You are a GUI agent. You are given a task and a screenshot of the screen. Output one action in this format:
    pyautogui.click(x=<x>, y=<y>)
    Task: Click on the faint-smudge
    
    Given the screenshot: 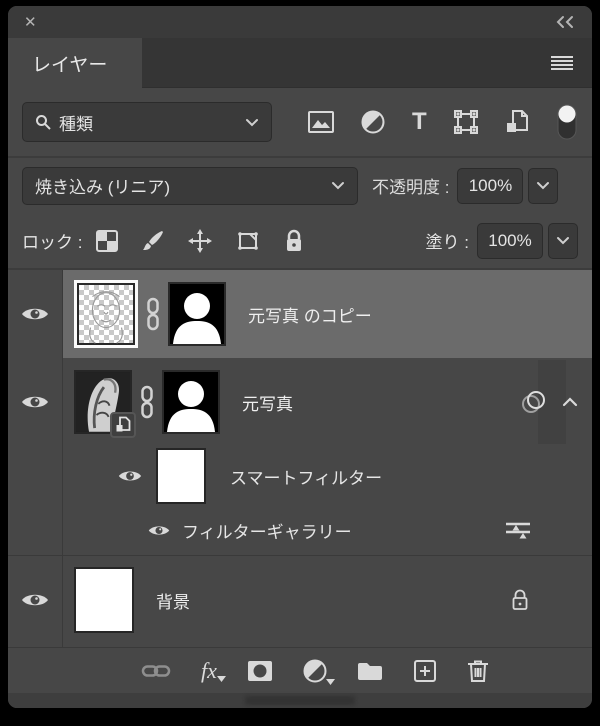 What is the action you would take?
    pyautogui.click(x=300, y=700)
    